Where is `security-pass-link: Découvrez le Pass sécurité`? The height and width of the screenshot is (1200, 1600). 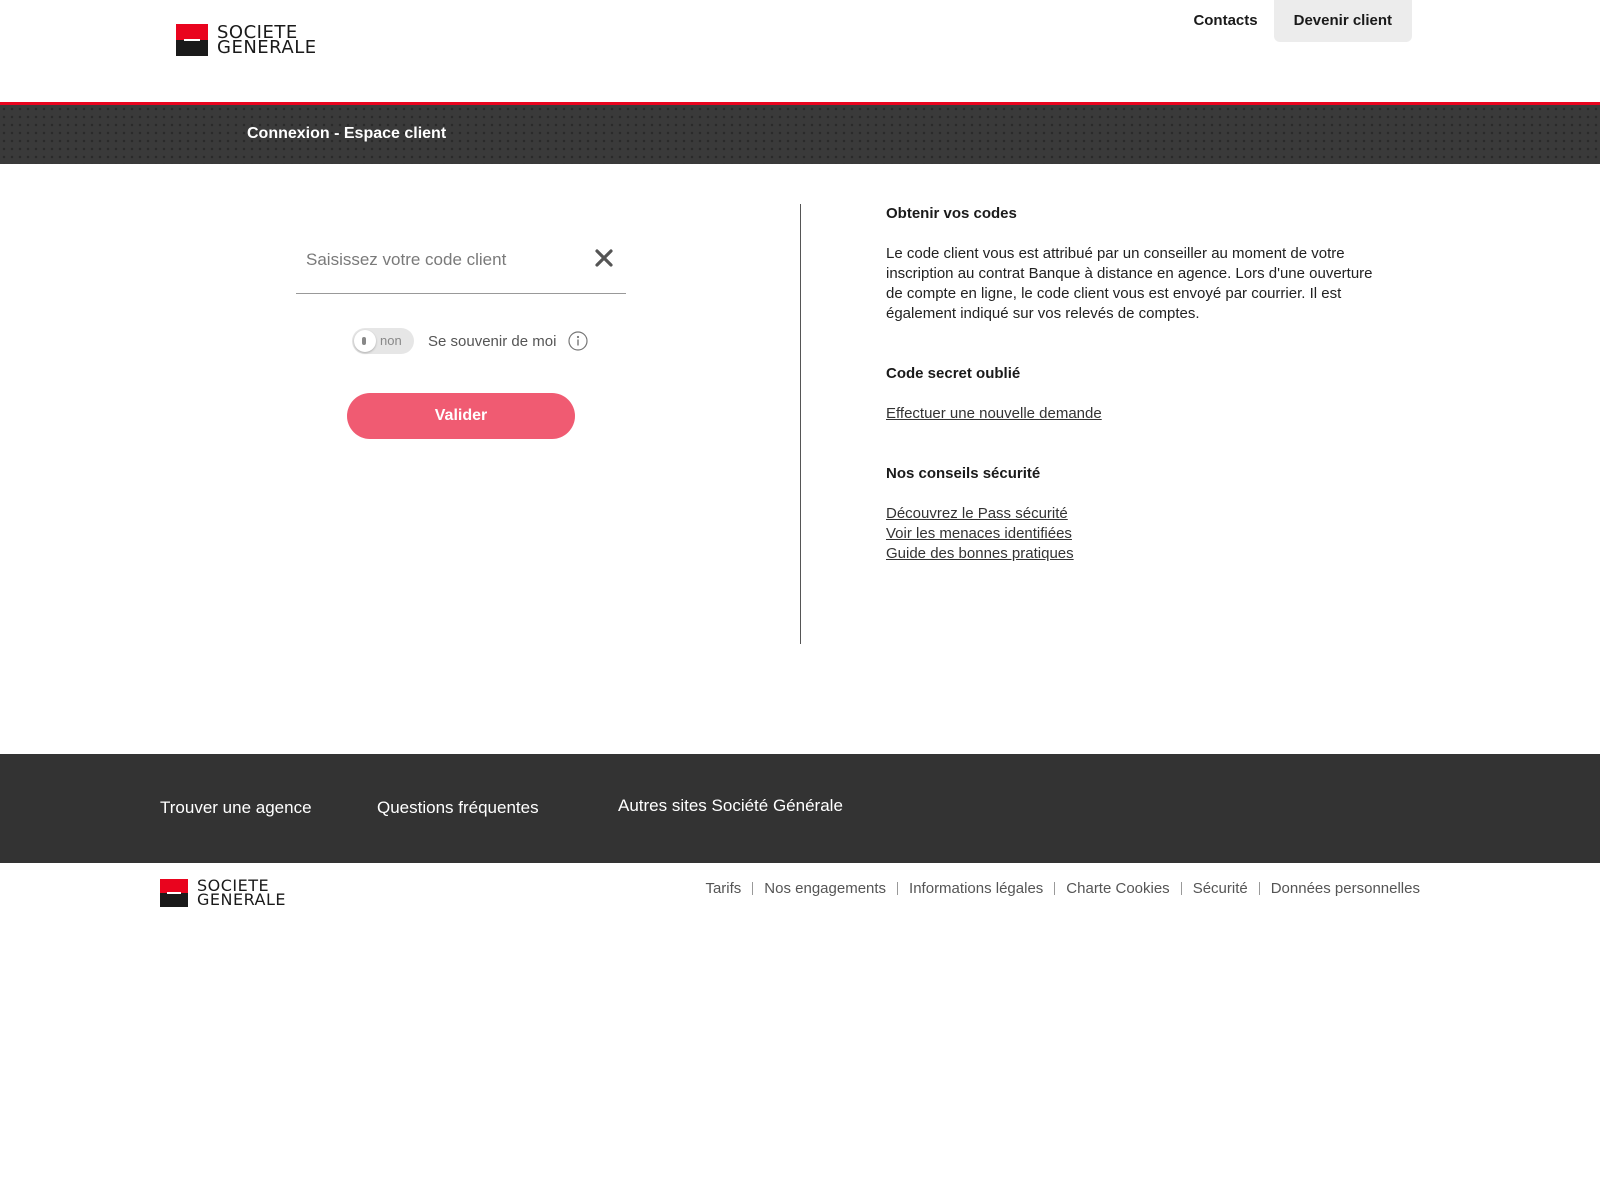
security-pass-link: Découvrez le Pass sécurité is located at coordinates (1133, 514).